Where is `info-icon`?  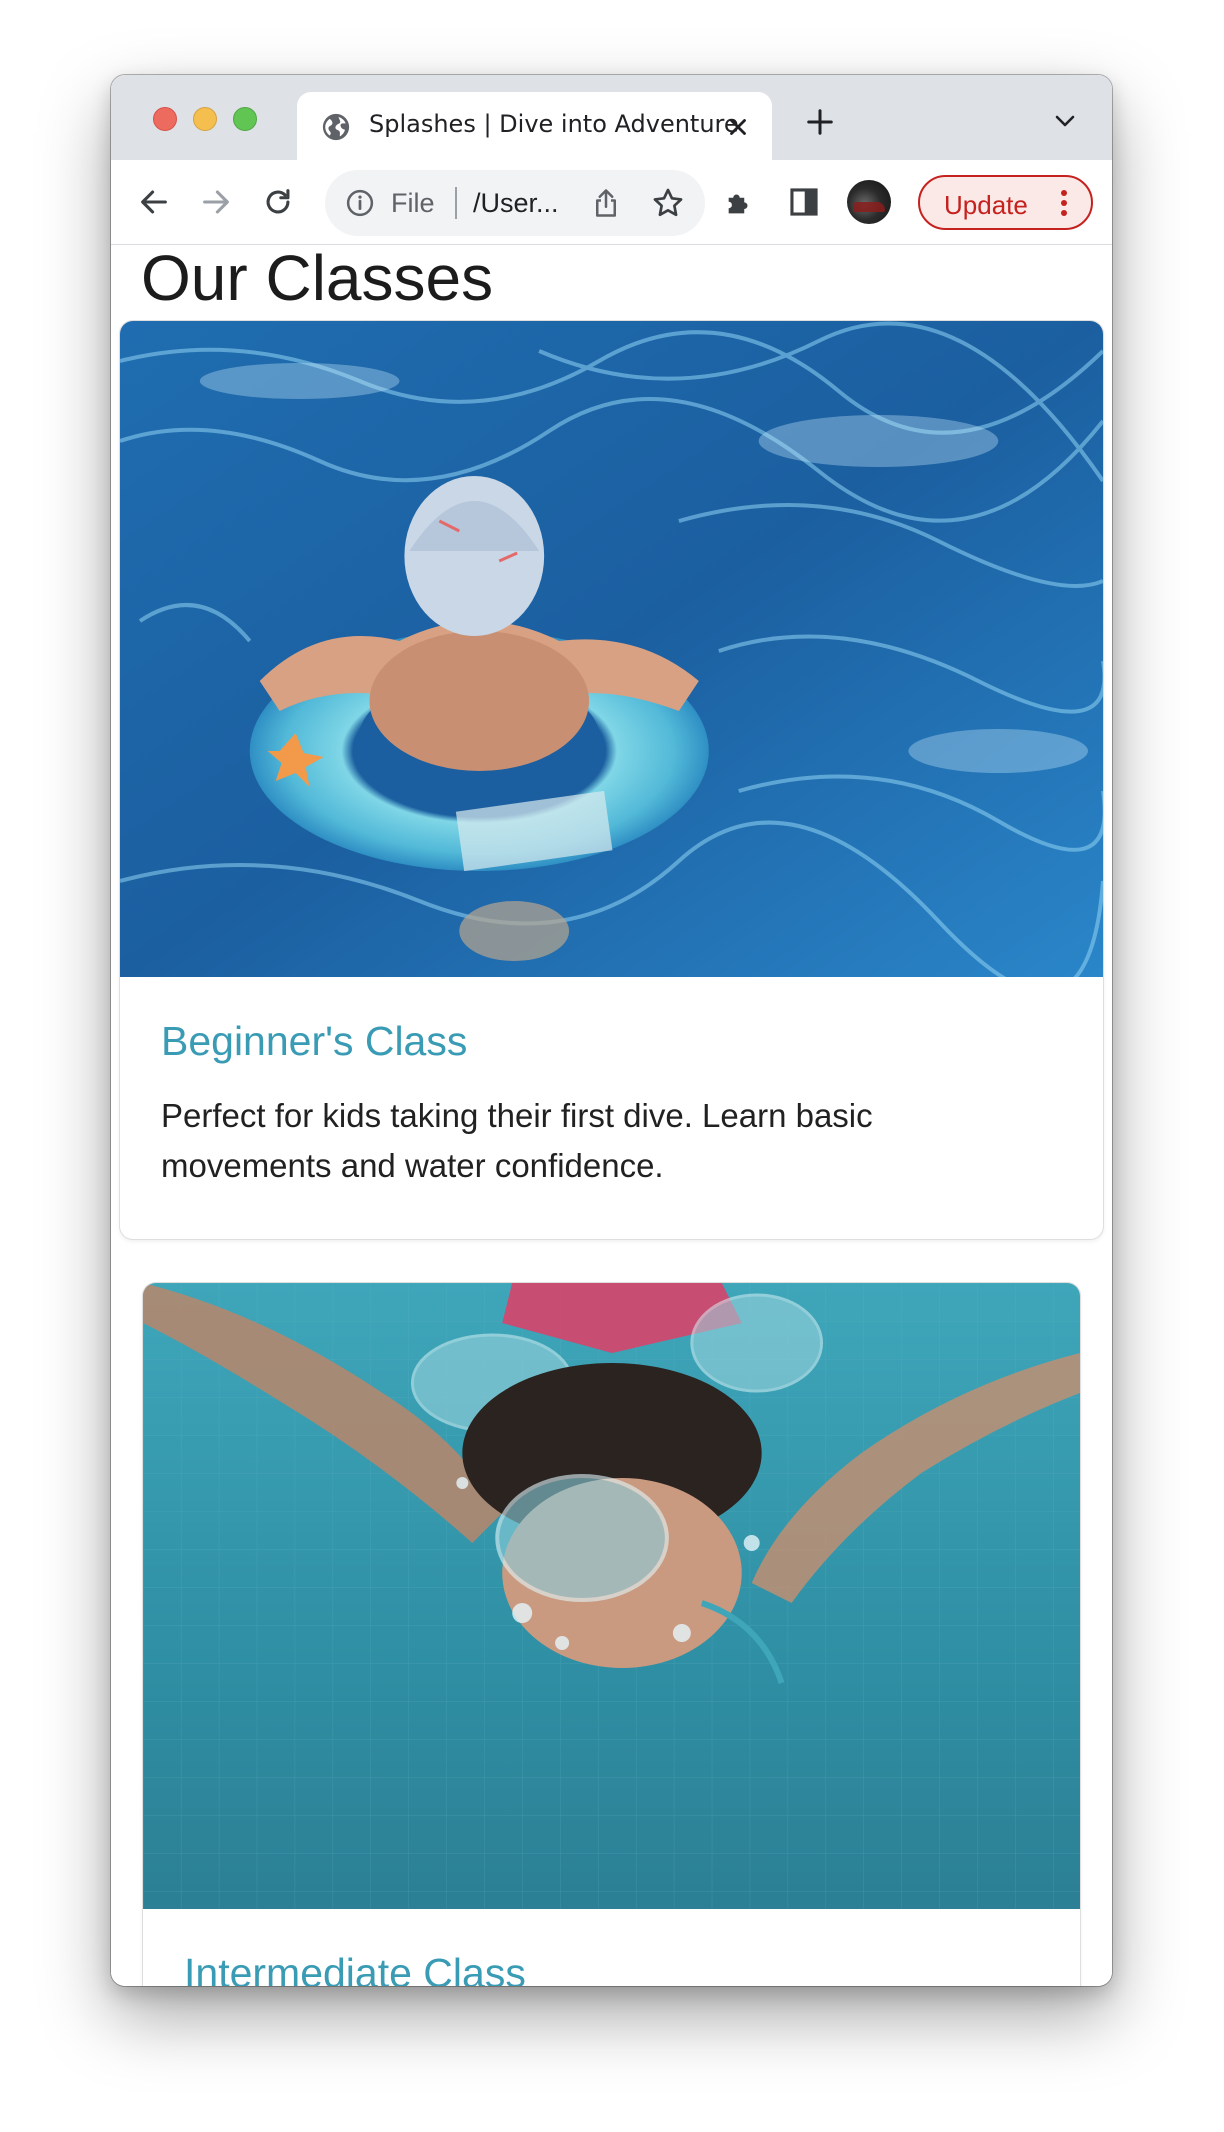
info-icon is located at coordinates (360, 203).